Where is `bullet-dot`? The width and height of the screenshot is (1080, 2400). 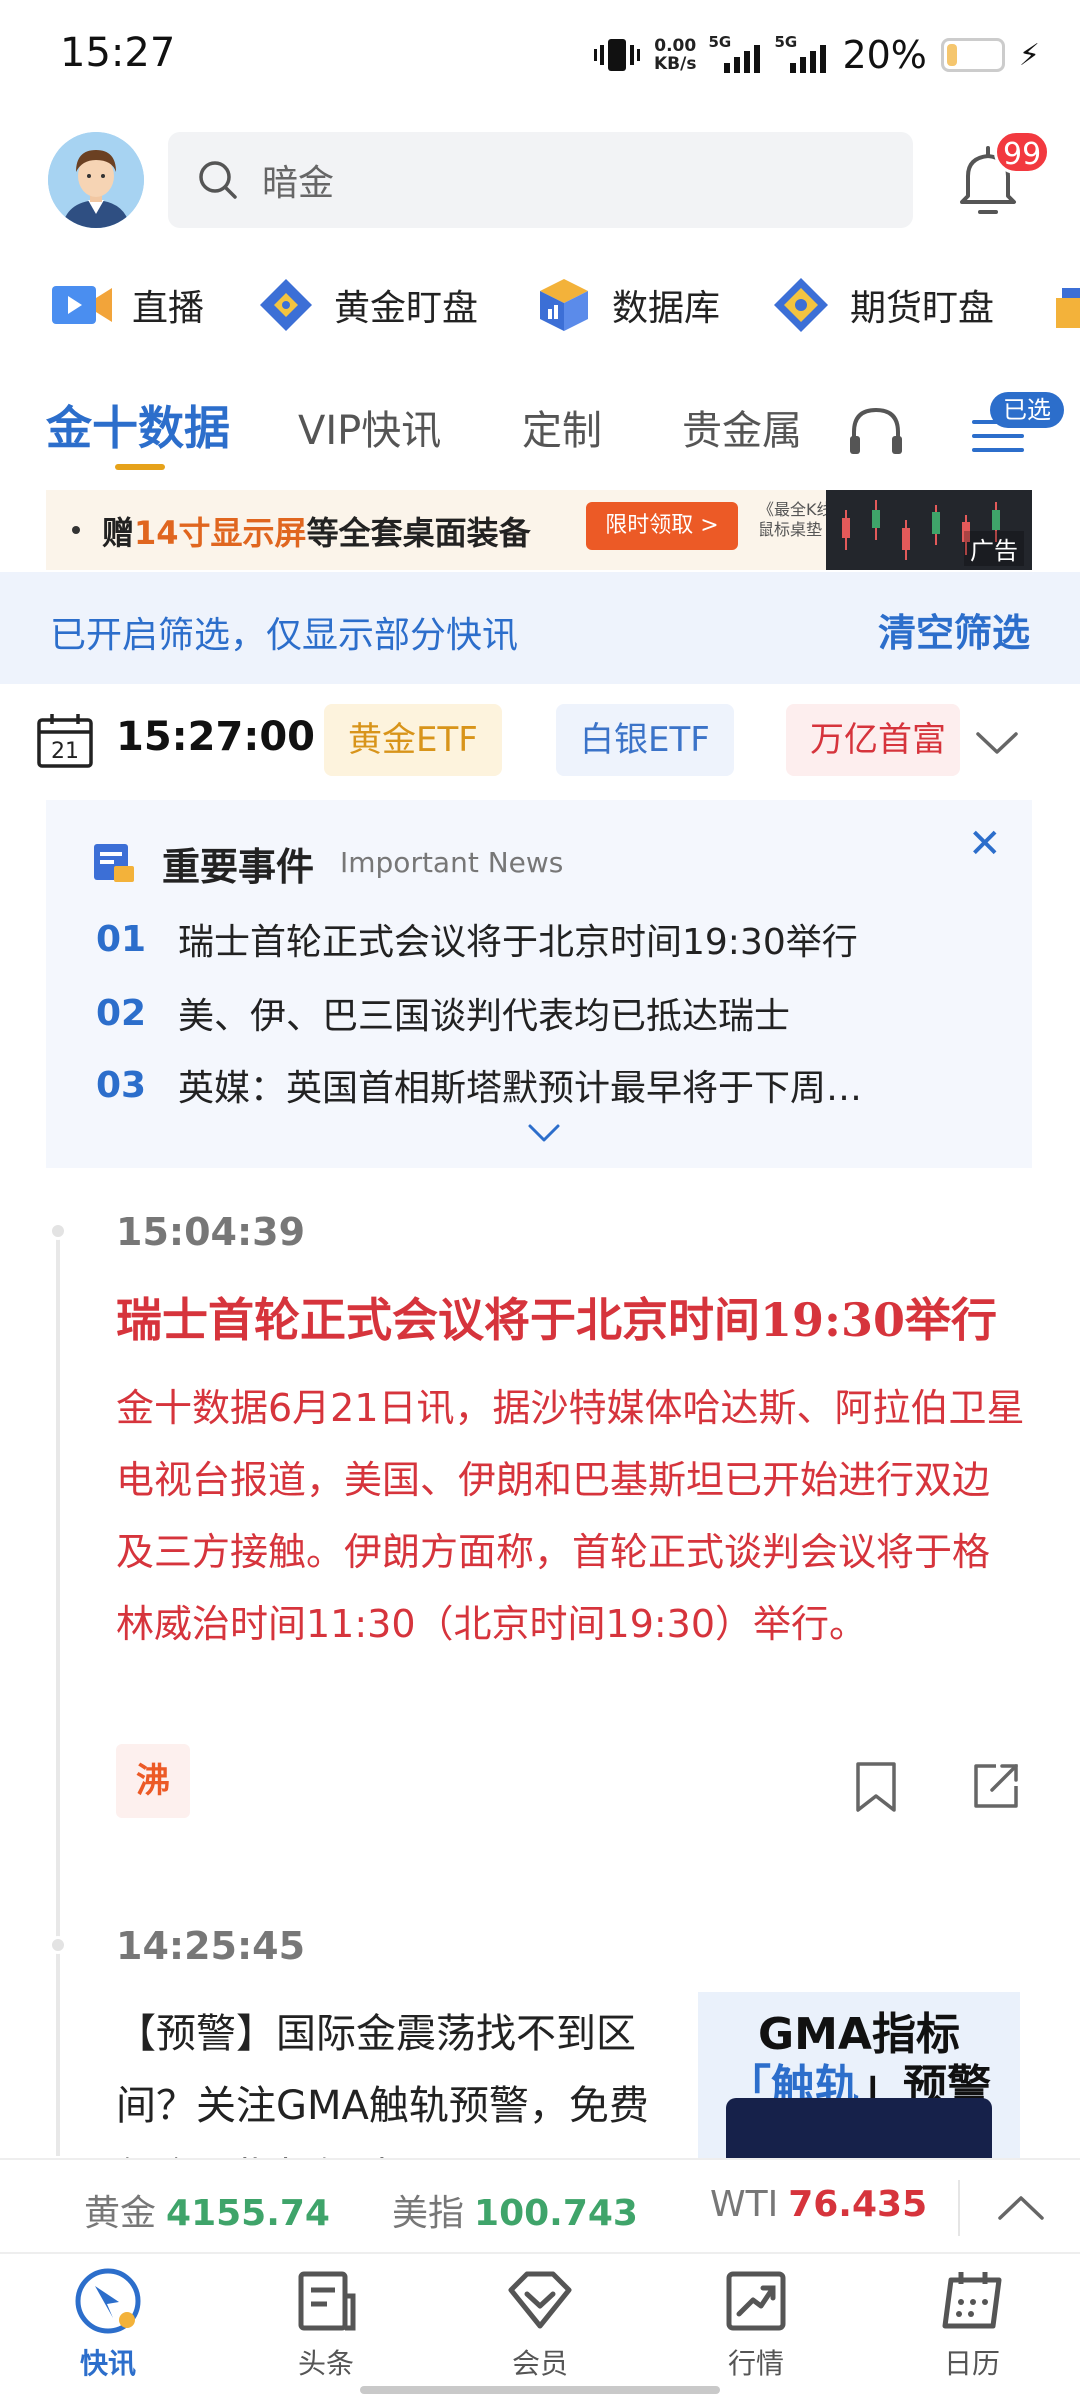 bullet-dot is located at coordinates (76, 530).